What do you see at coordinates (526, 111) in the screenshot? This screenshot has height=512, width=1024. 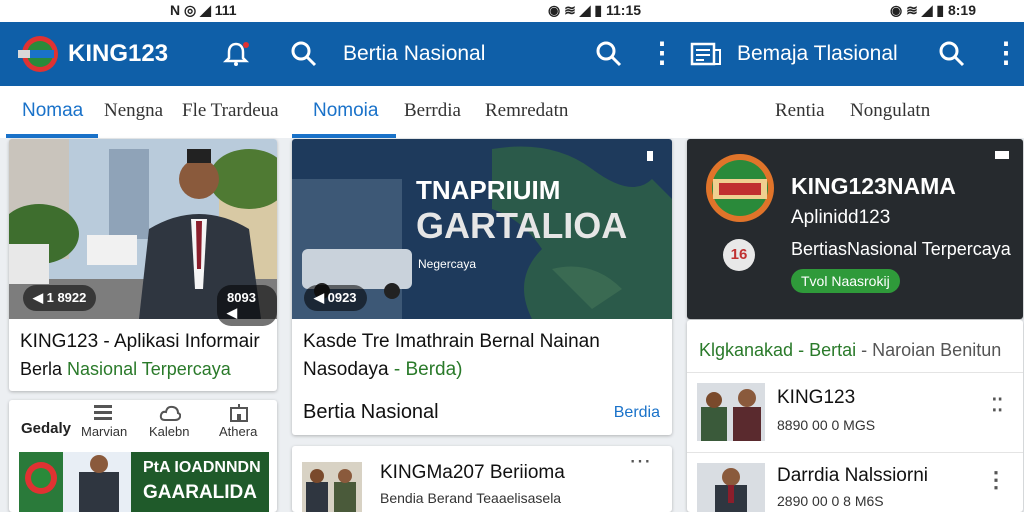 I see `tab-remredatn: Remredatn` at bounding box center [526, 111].